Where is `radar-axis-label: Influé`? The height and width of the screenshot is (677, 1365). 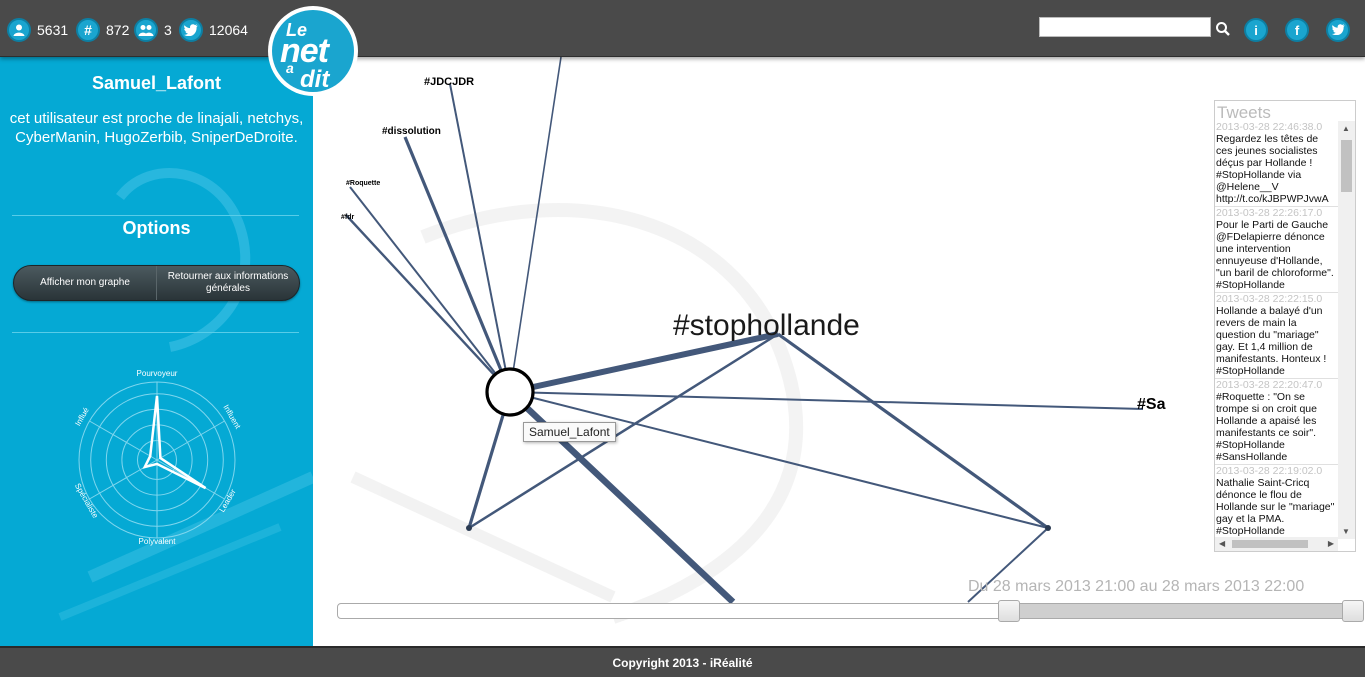
radar-axis-label: Influé is located at coordinates (82, 417).